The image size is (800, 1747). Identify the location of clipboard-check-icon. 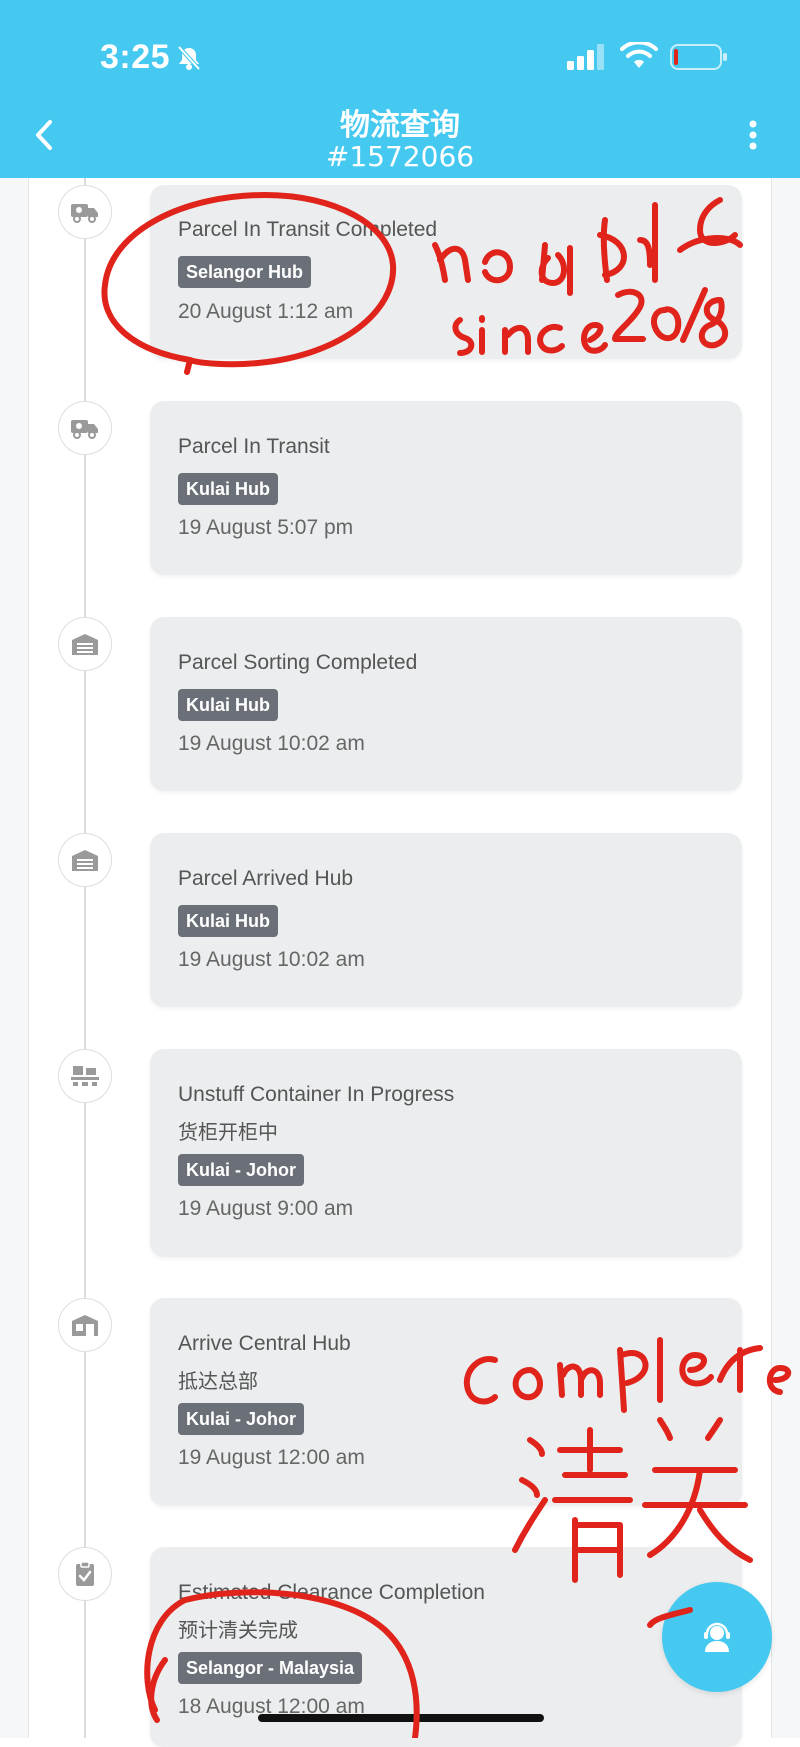
(85, 1574).